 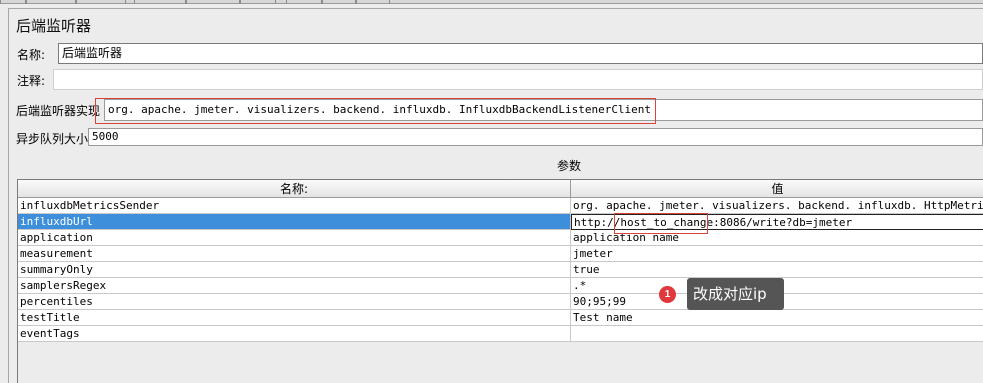 I want to click on param-value-cell: application name, so click(x=777, y=238).